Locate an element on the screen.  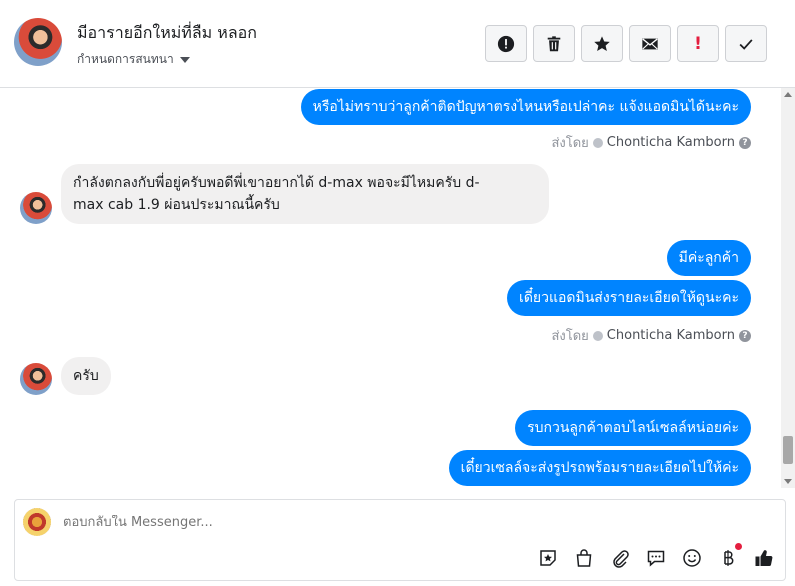
attach-button is located at coordinates (620, 558).